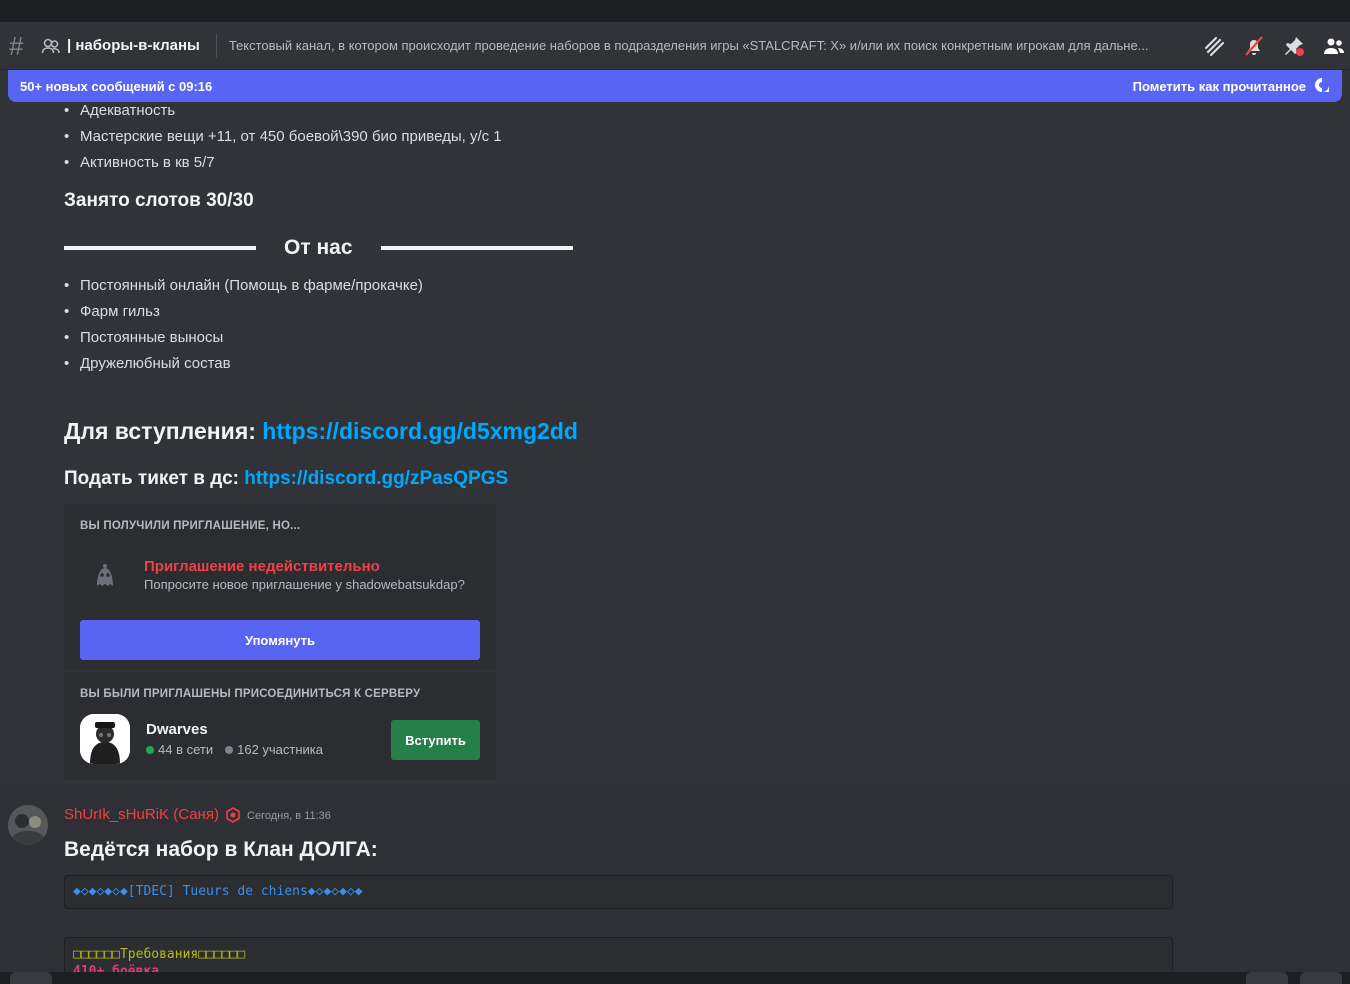  I want to click on mark-as-read-button: Пометить как прочитанное, so click(1231, 86).